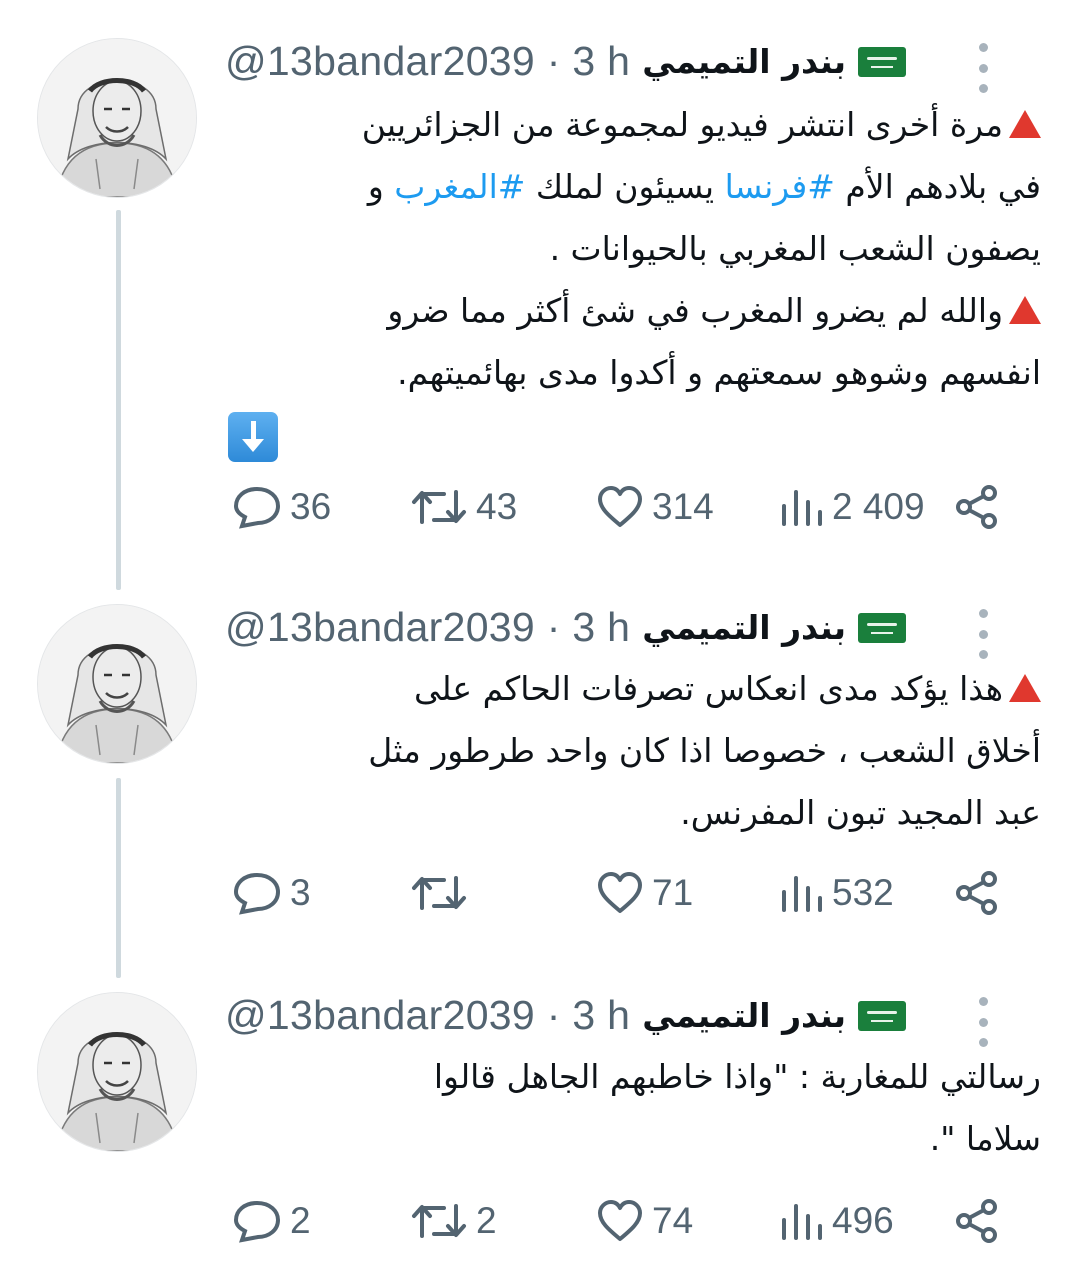  Describe the element at coordinates (634, 435) in the screenshot. I see `tweet-line` at that location.